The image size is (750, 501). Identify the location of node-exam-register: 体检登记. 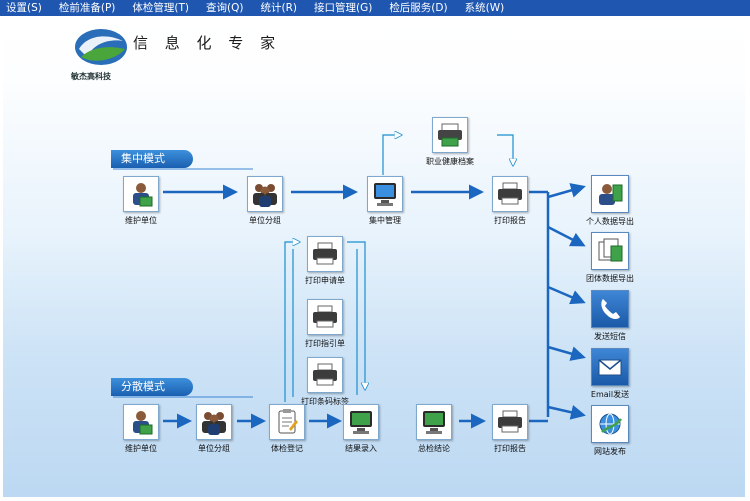
(287, 429).